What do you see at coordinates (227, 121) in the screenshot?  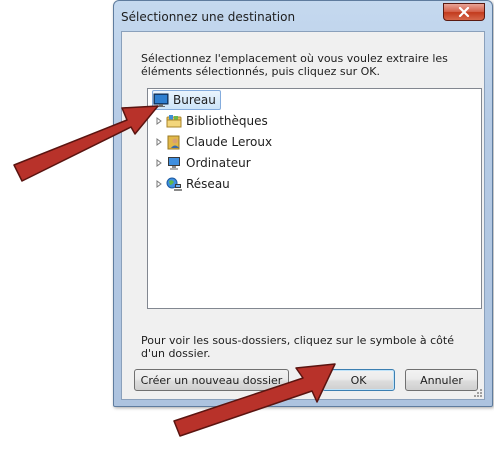 I see `tree-item-label: Bibliothèques` at bounding box center [227, 121].